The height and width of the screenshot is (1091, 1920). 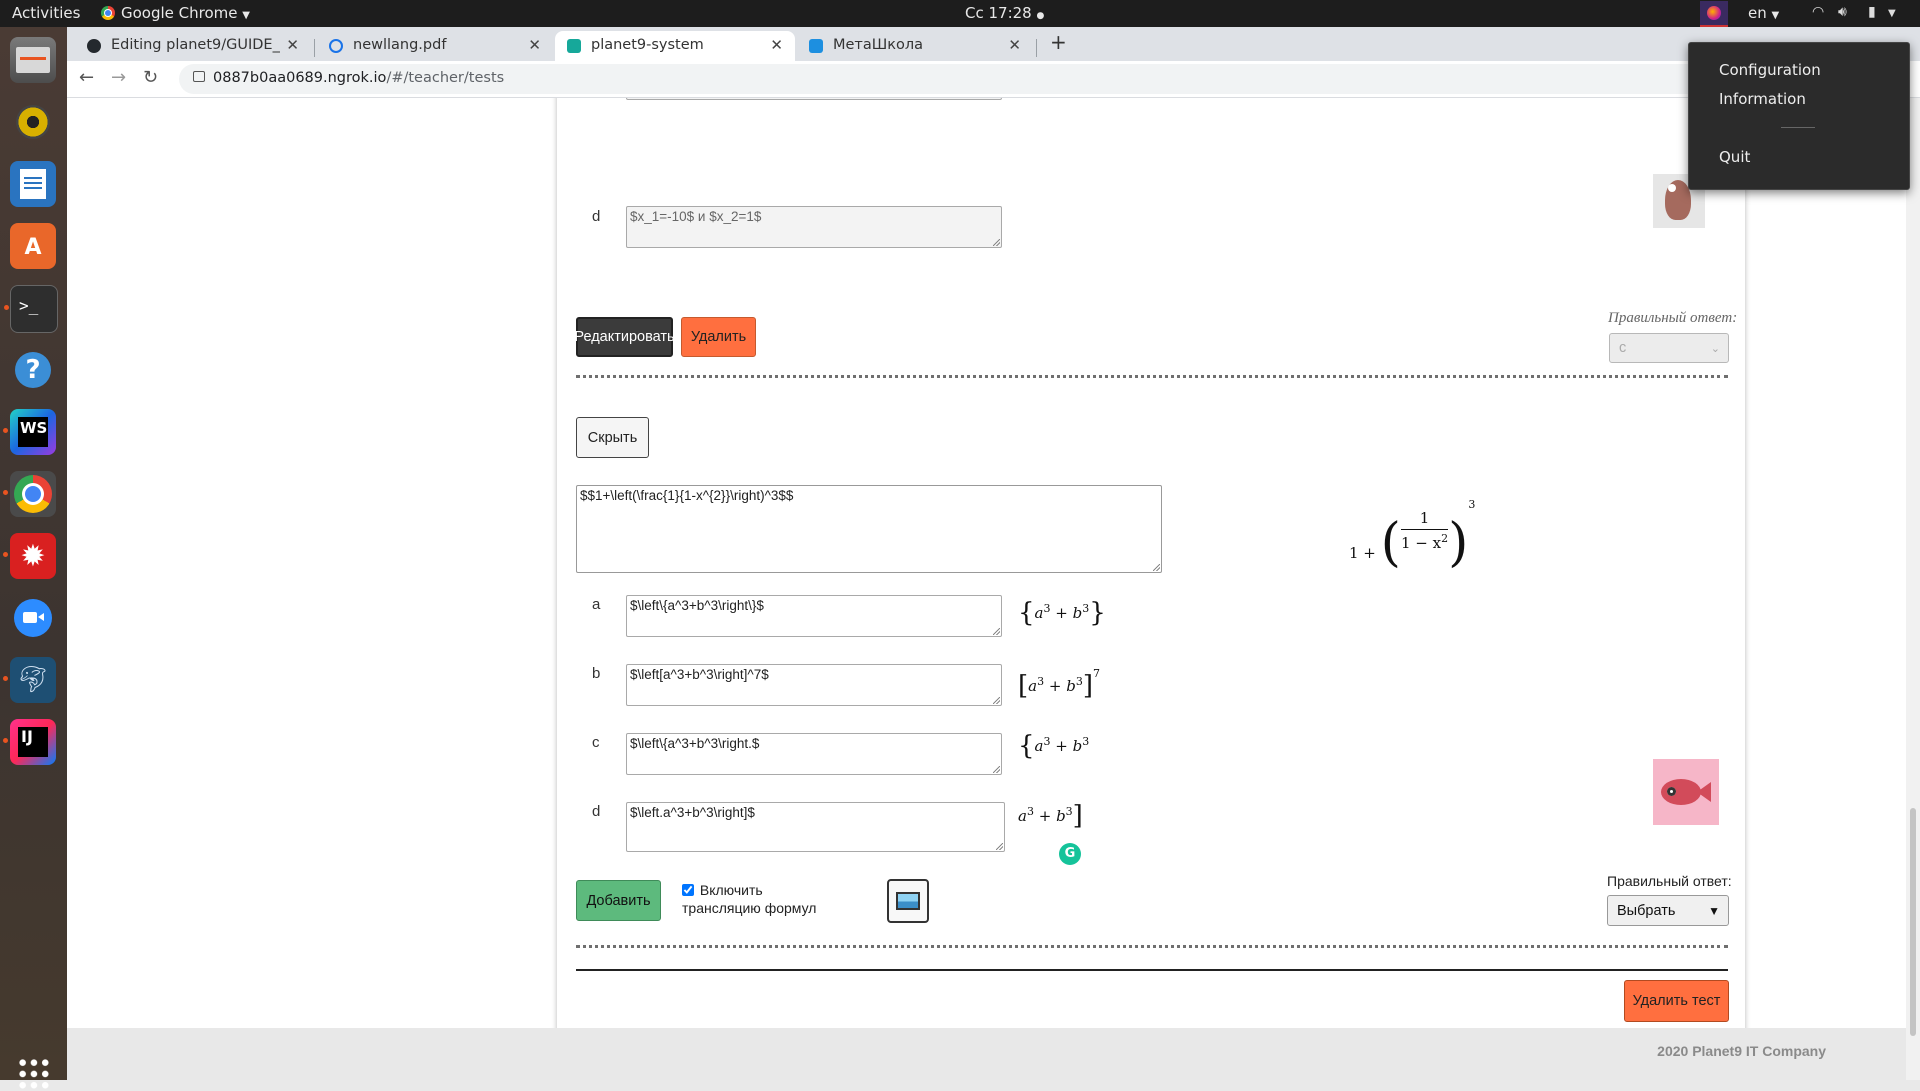 What do you see at coordinates (336, 46) in the screenshot?
I see `globe-icon` at bounding box center [336, 46].